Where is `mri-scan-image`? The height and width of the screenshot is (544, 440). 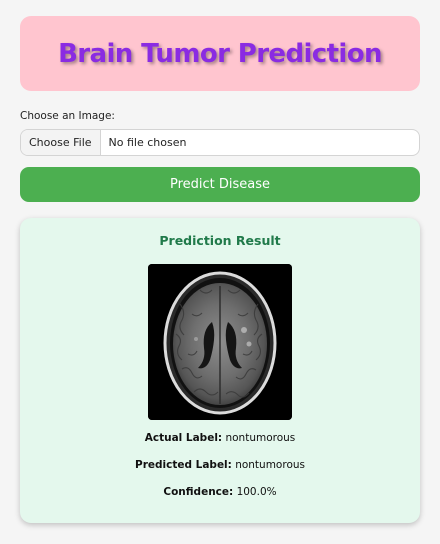
mri-scan-image is located at coordinates (220, 342).